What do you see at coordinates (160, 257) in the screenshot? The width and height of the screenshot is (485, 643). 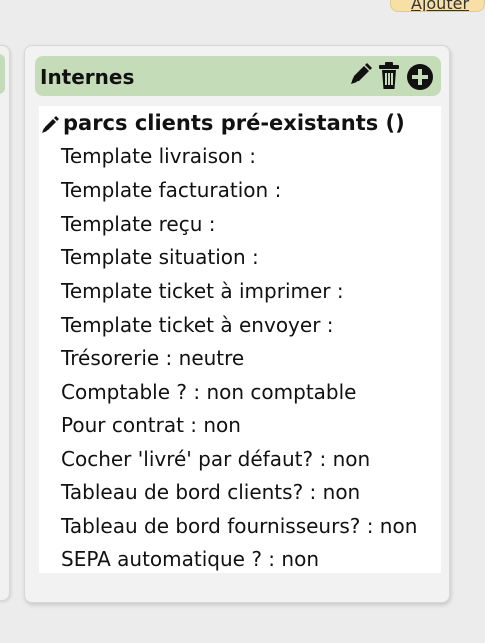 I see `detail-template-situation: Template situation :` at bounding box center [160, 257].